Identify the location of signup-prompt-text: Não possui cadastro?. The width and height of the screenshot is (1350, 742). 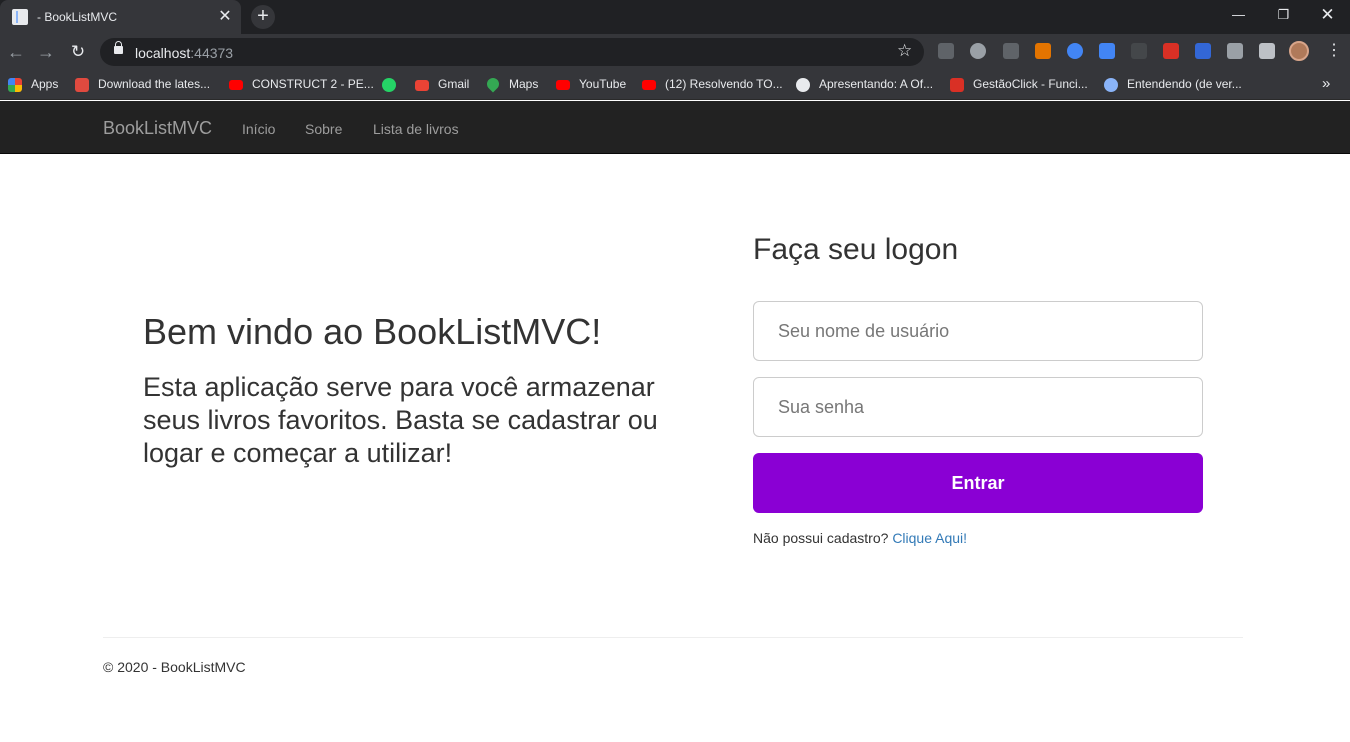
(821, 538).